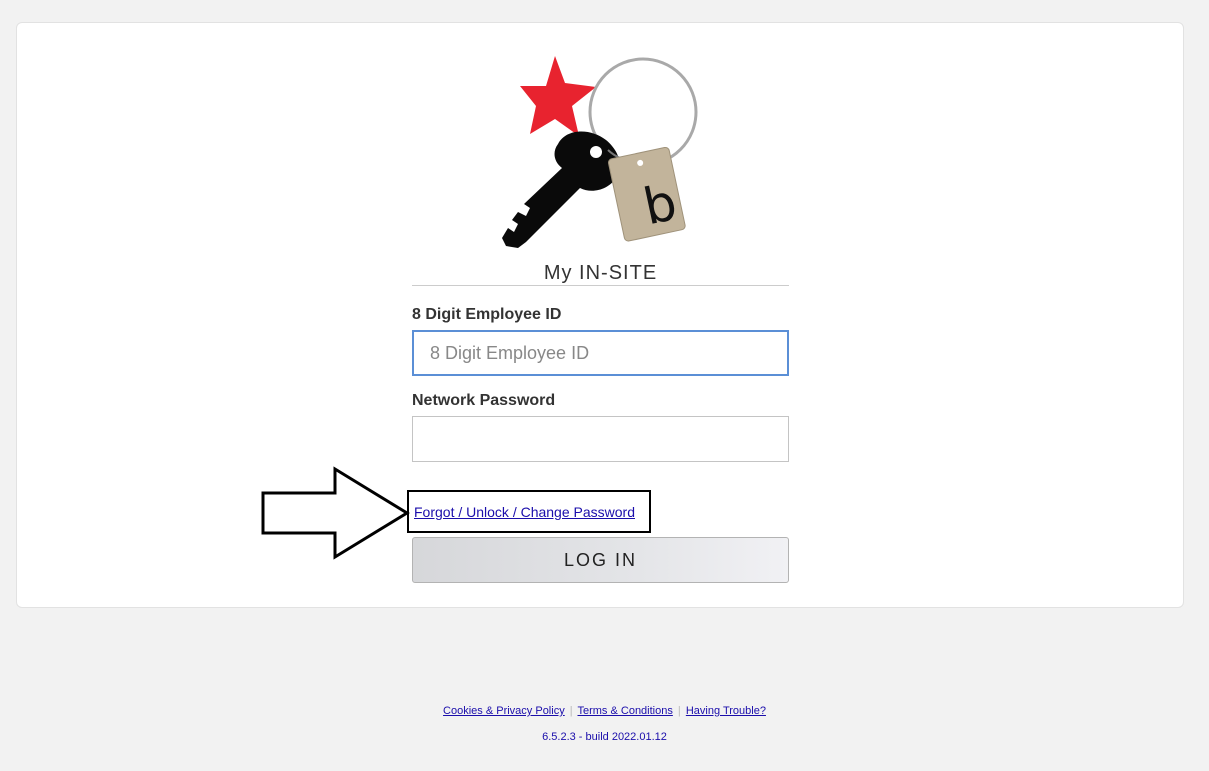 The height and width of the screenshot is (771, 1209). I want to click on privacy-policy-link: Cookies & Privacy Policy, so click(504, 711).